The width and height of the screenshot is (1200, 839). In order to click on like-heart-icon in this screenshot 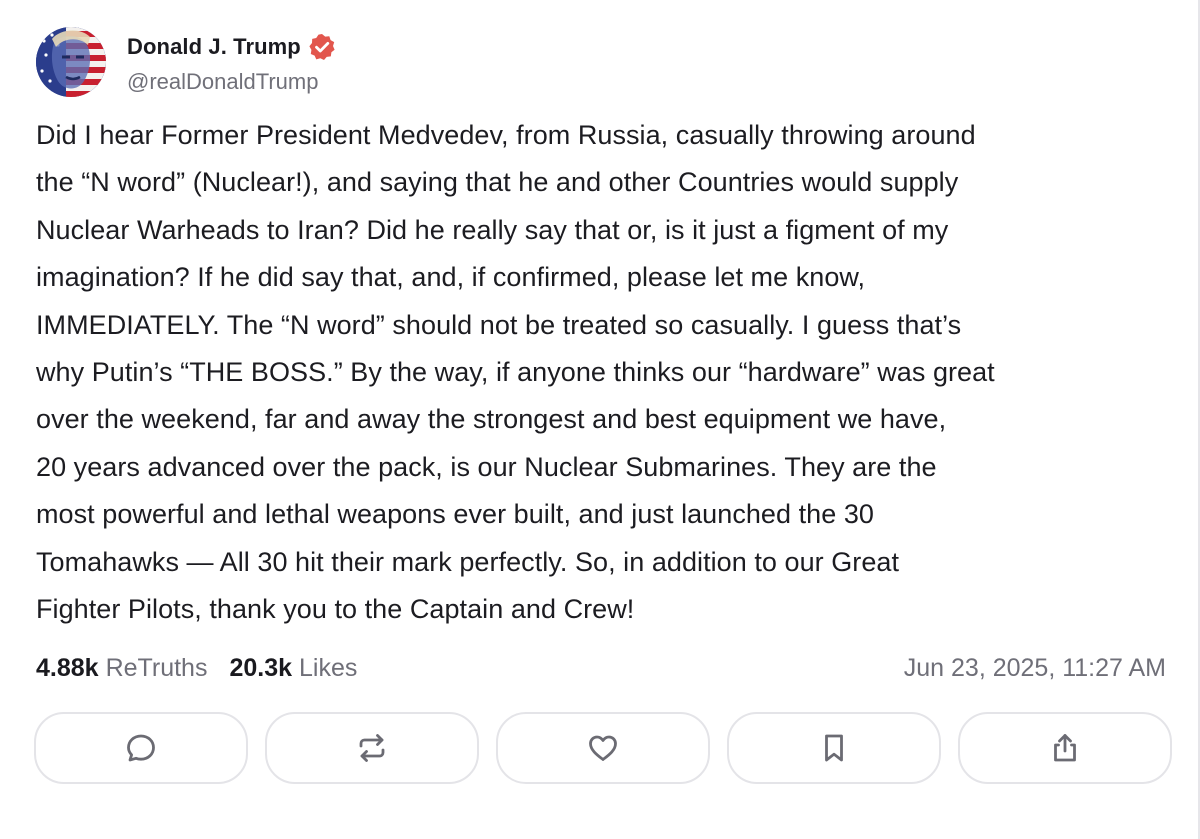, I will do `click(603, 748)`.